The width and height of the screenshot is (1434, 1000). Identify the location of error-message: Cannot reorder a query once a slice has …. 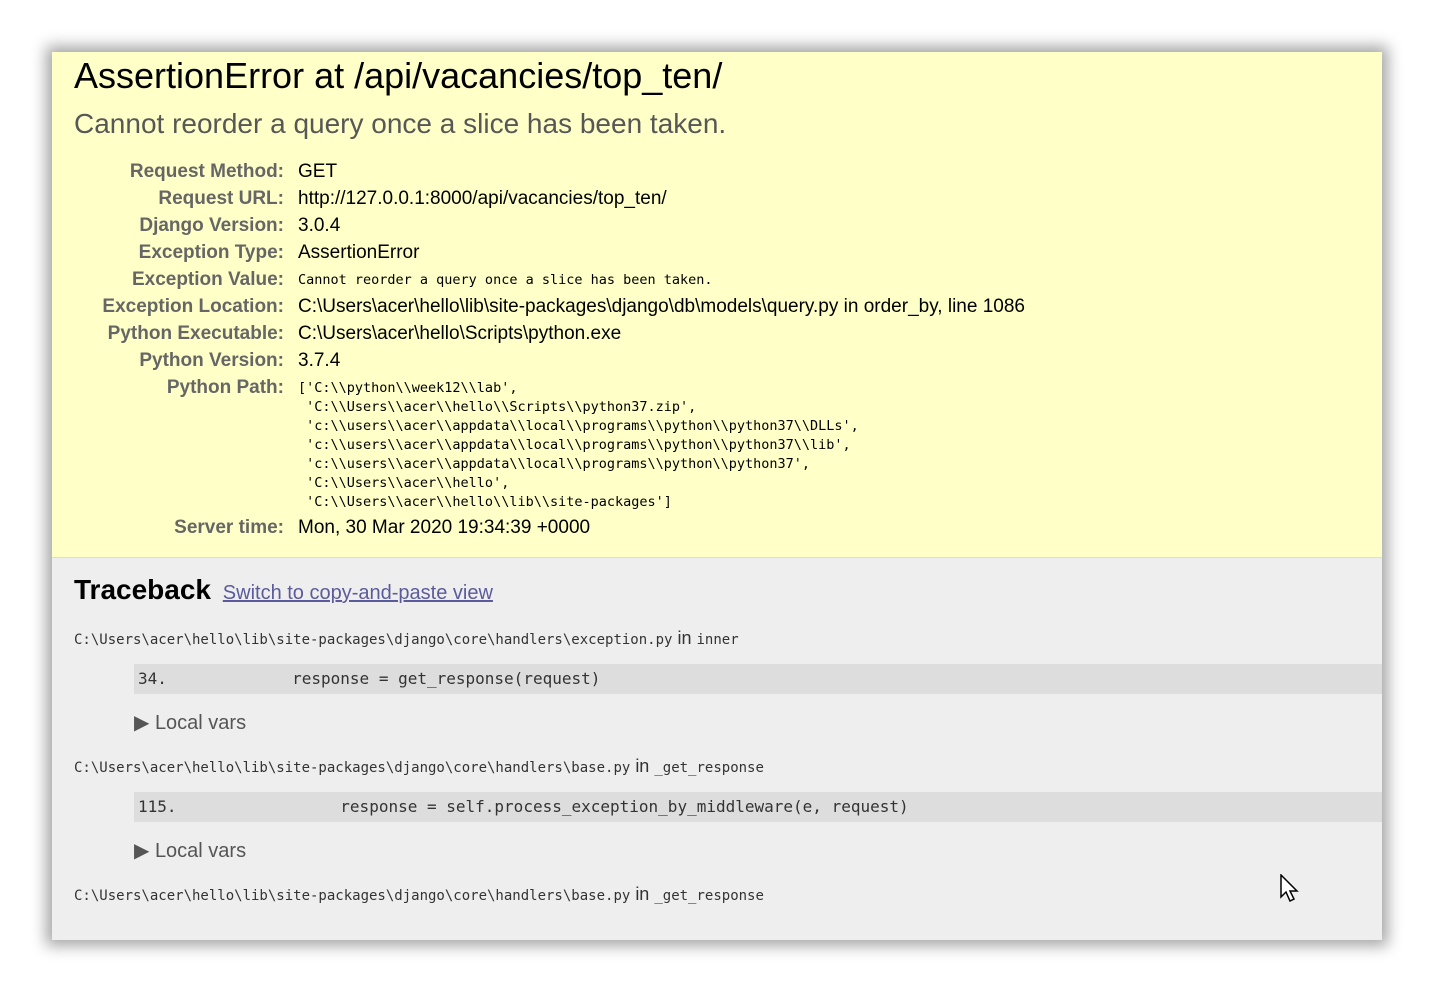
(400, 123).